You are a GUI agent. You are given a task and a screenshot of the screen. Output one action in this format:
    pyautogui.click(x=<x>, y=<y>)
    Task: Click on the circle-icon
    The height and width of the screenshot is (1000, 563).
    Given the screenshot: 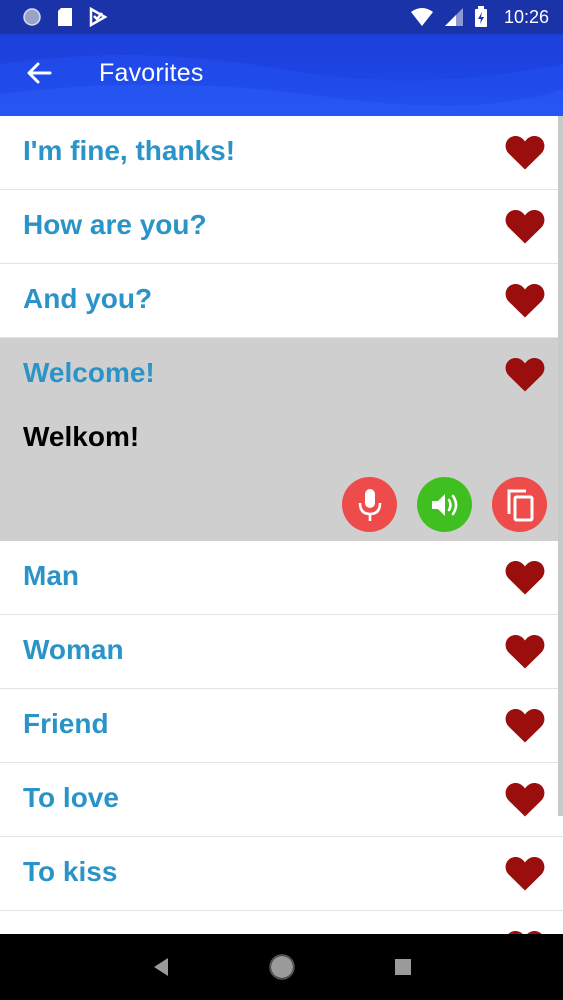 What is the action you would take?
    pyautogui.click(x=32, y=17)
    